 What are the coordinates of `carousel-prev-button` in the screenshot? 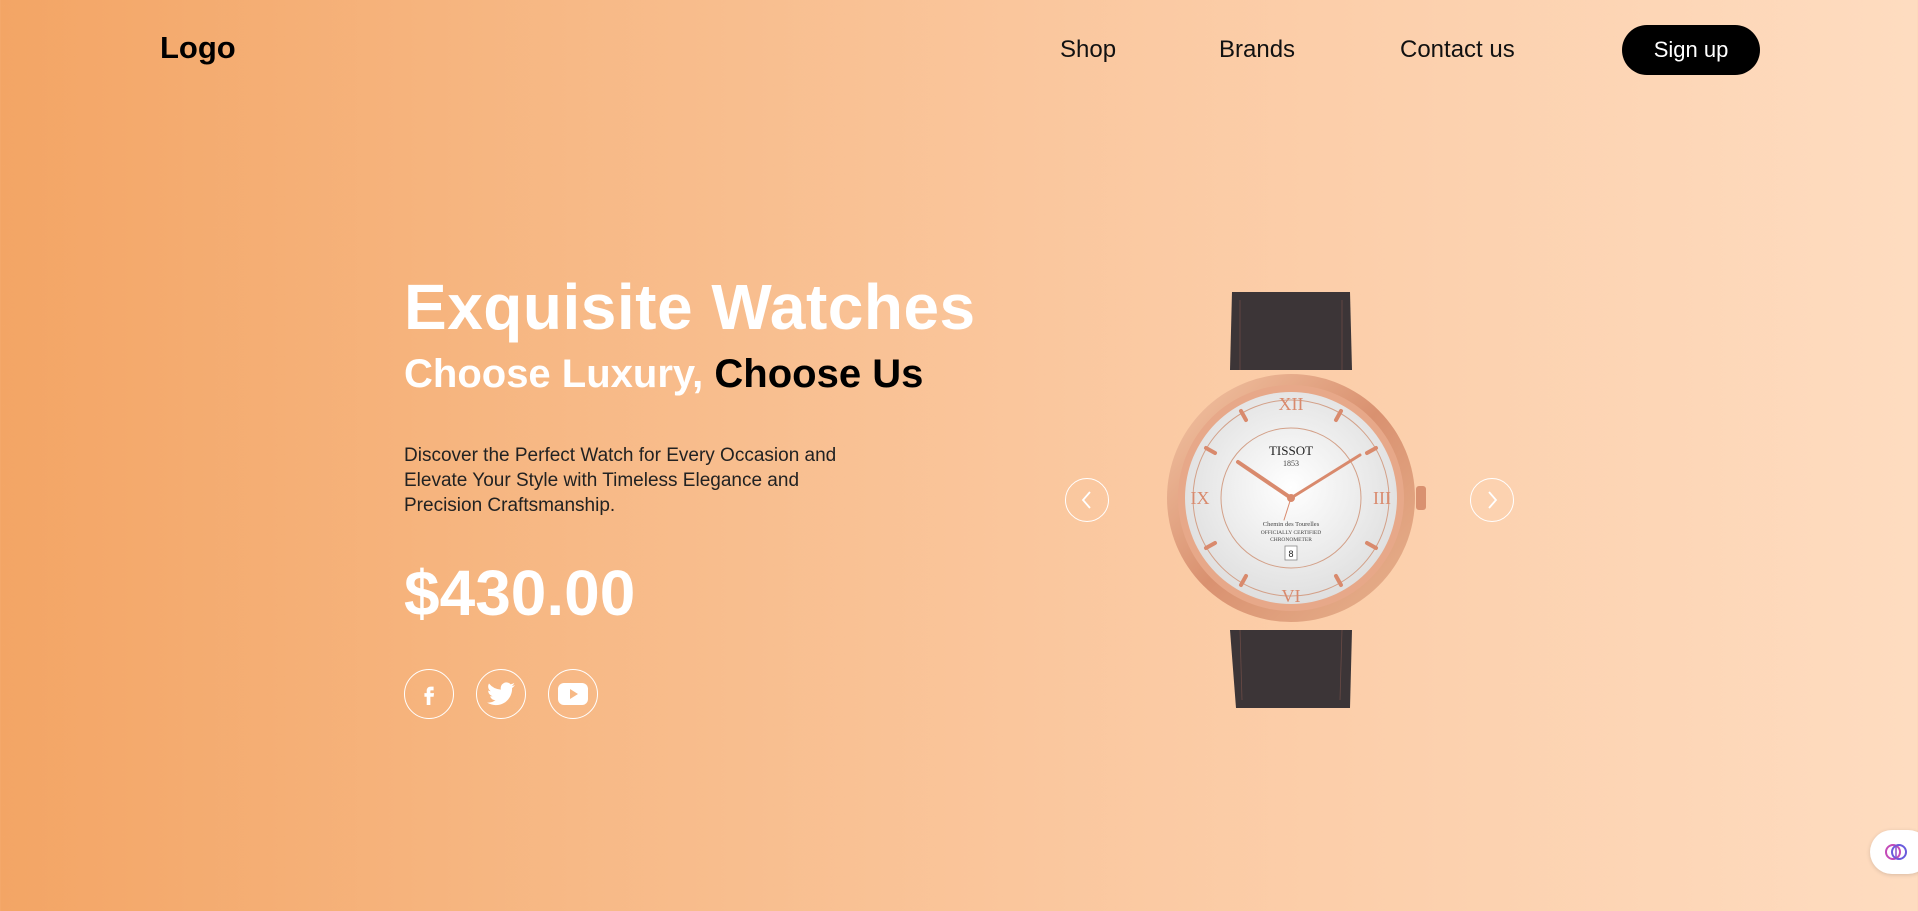 It's located at (1087, 500).